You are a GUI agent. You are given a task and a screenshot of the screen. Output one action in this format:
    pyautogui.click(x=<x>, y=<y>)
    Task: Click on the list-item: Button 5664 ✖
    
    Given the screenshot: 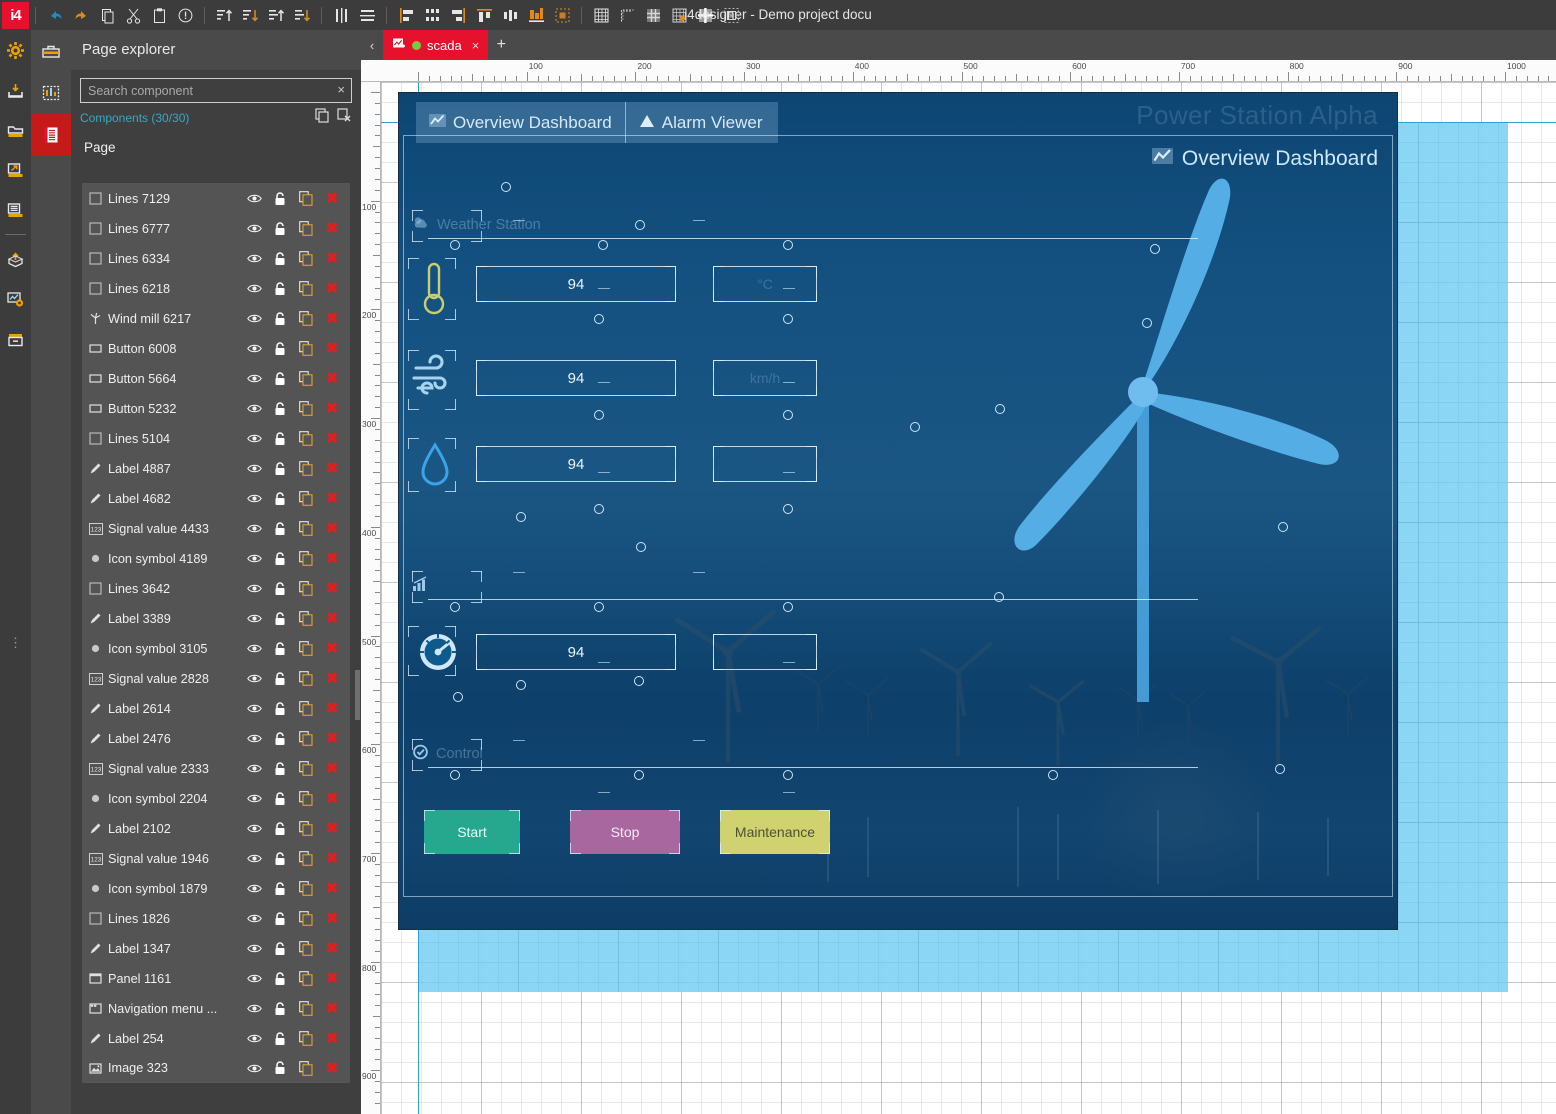 What is the action you would take?
    pyautogui.click(x=216, y=378)
    